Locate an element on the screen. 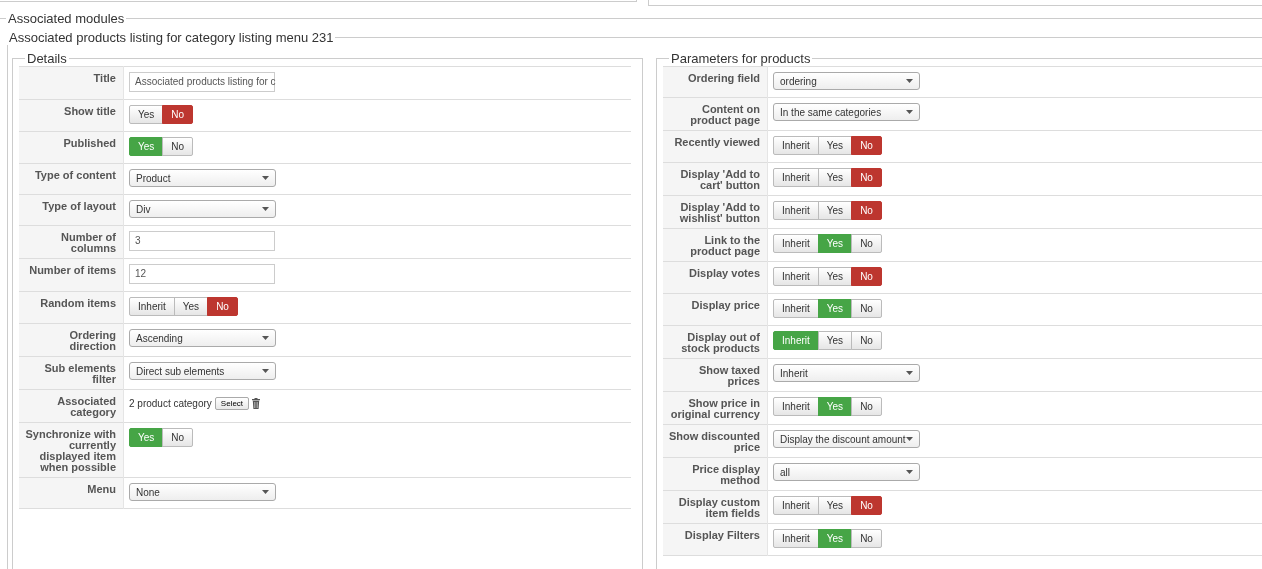  field-label: Number of items is located at coordinates (71, 275).